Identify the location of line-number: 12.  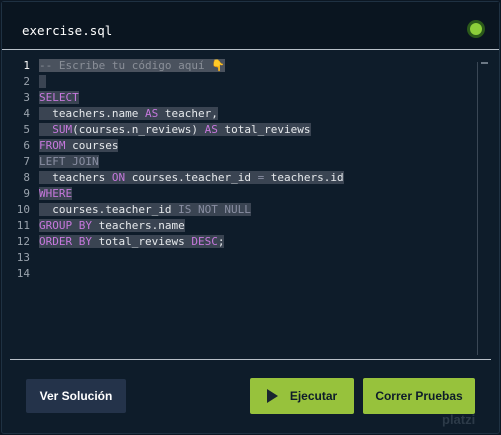
(23, 241).